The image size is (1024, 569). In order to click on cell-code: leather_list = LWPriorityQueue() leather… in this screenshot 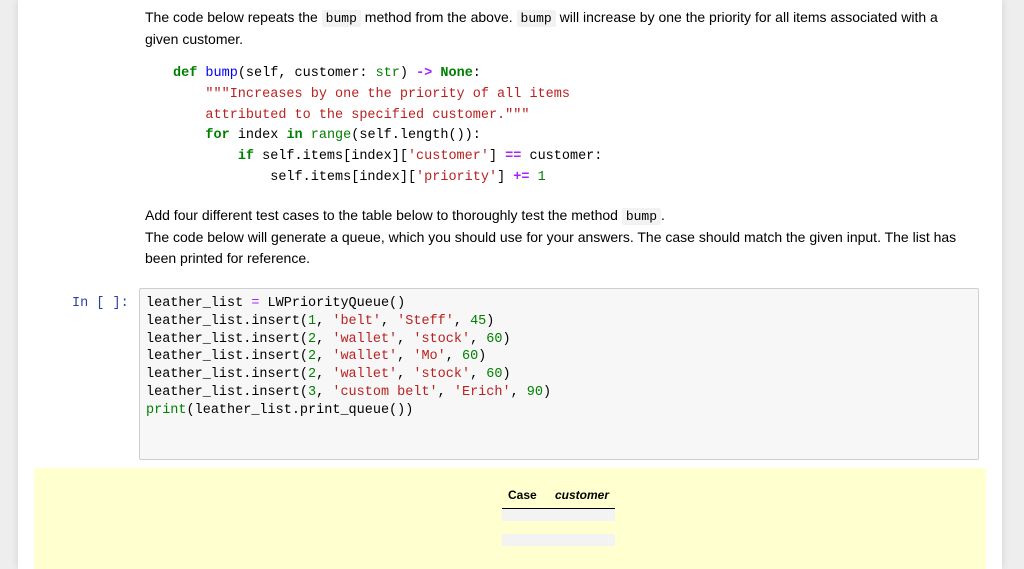, I will do `click(348, 357)`.